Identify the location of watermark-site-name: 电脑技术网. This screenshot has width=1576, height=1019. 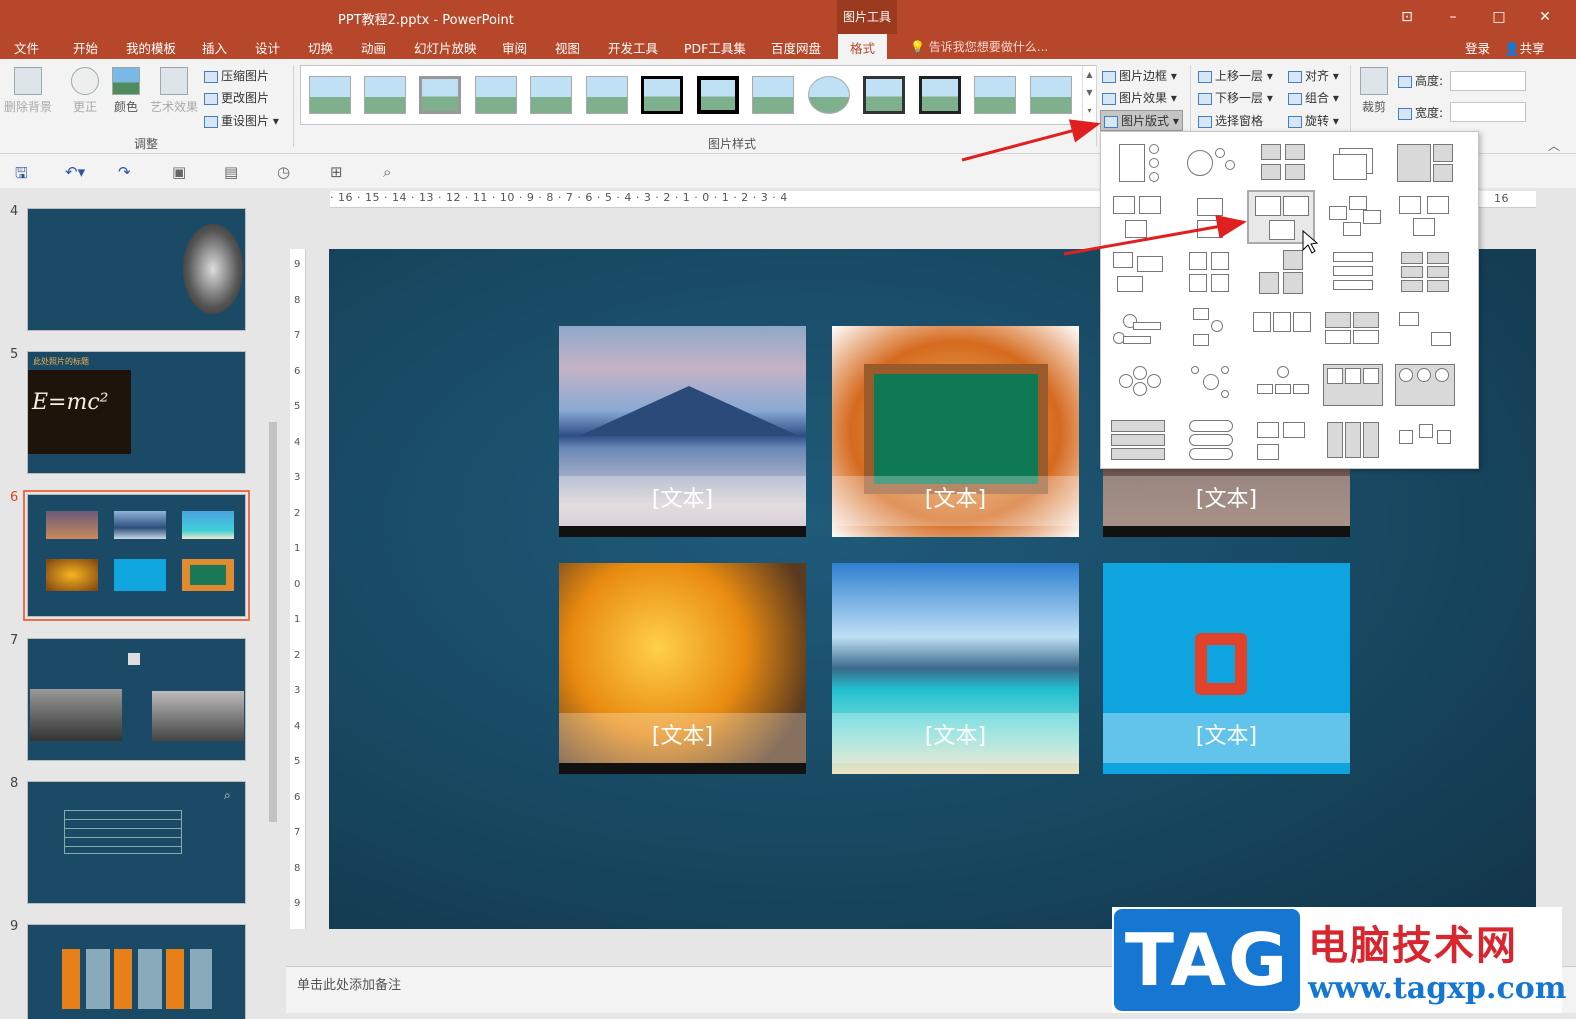
(1413, 946).